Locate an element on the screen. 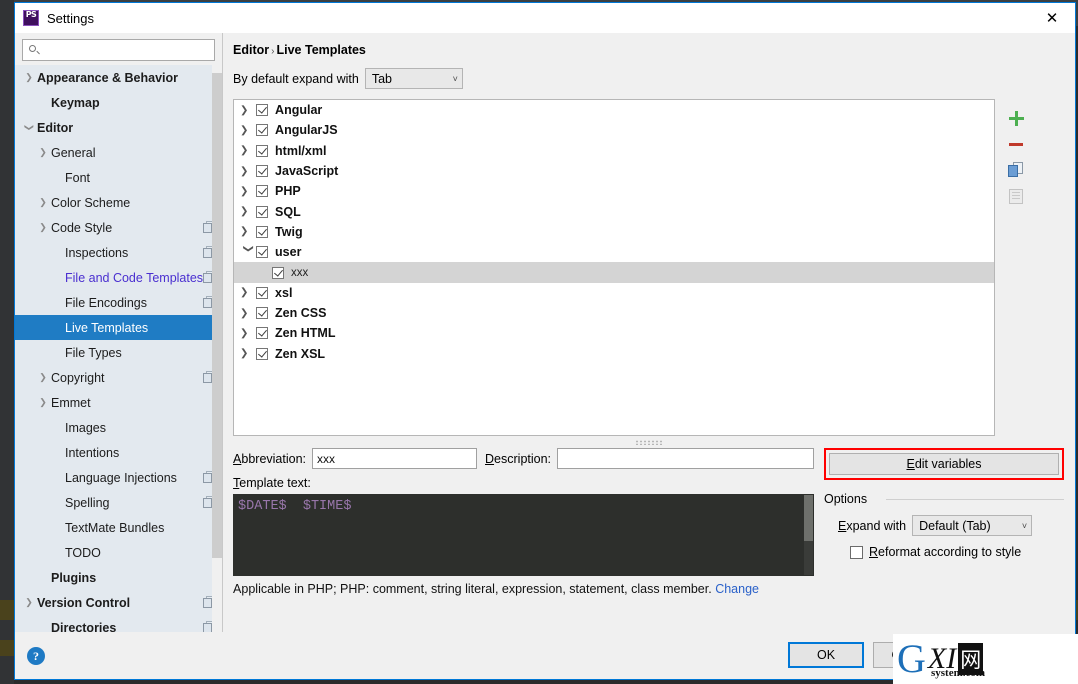 Image resolution: width=1078 pixels, height=684 pixels. ok-button: OK is located at coordinates (826, 655).